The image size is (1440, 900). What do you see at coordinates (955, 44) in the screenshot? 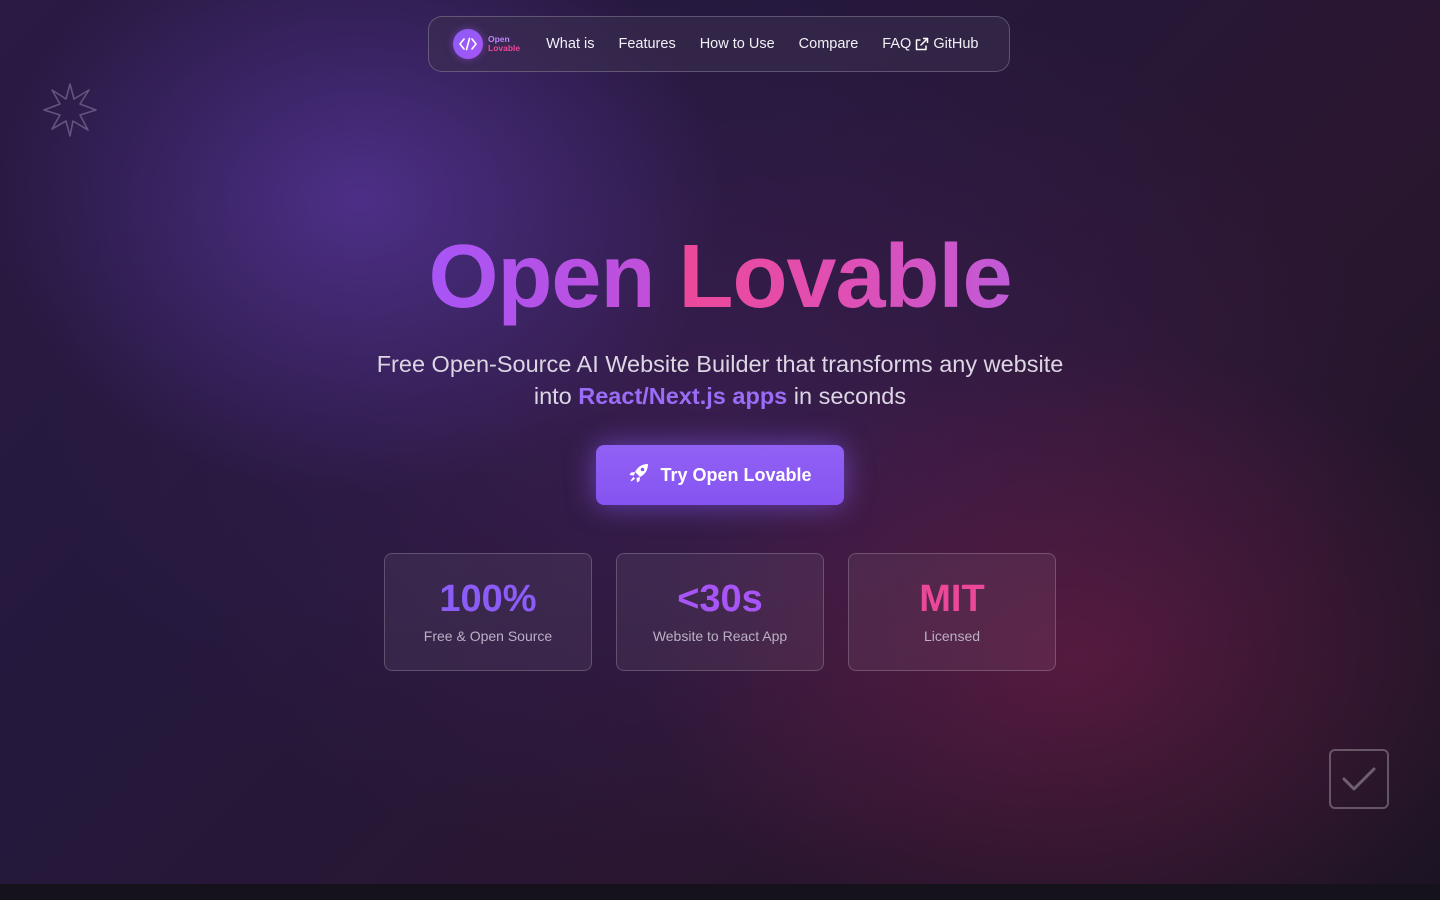
I see `nav-link-github: GitHub` at bounding box center [955, 44].